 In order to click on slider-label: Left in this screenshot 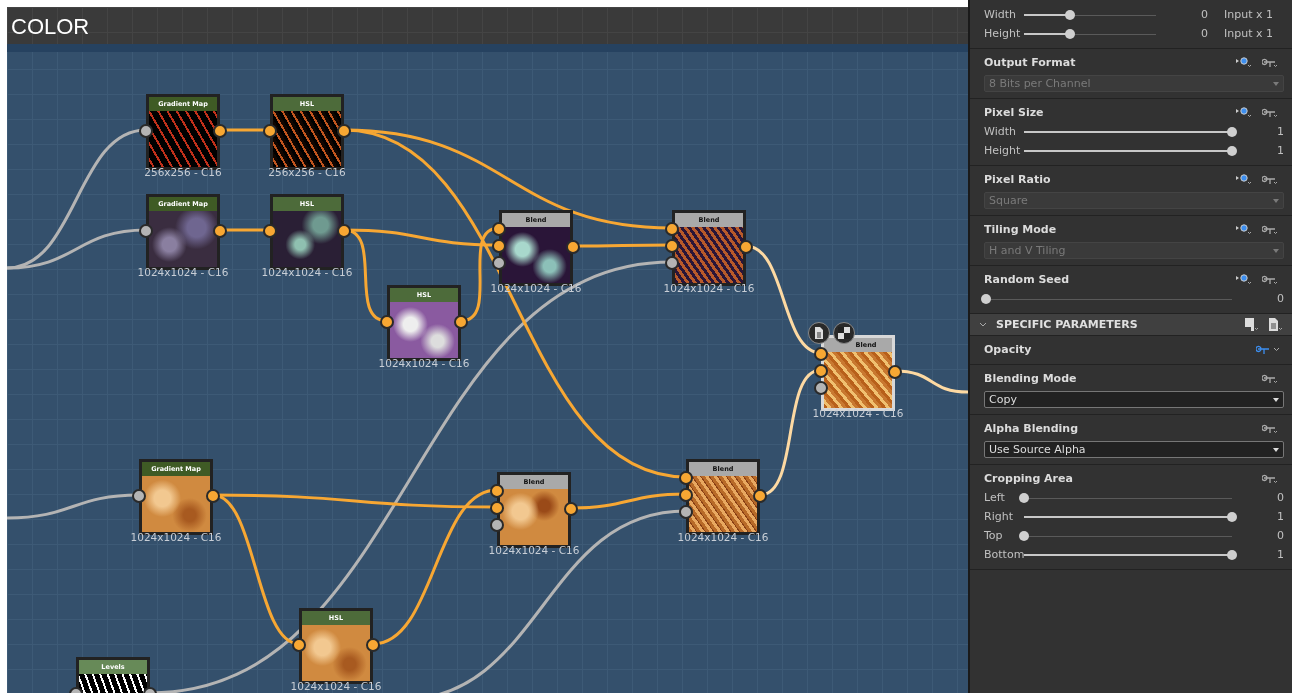, I will do `click(995, 497)`.